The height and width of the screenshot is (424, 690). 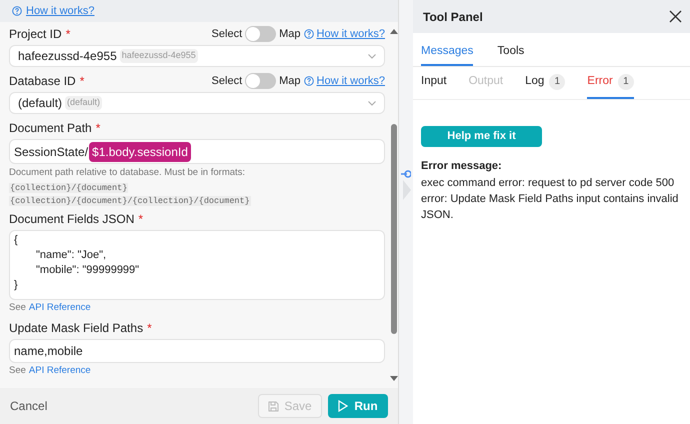 What do you see at coordinates (545, 82) in the screenshot?
I see `message-tab: Log 1` at bounding box center [545, 82].